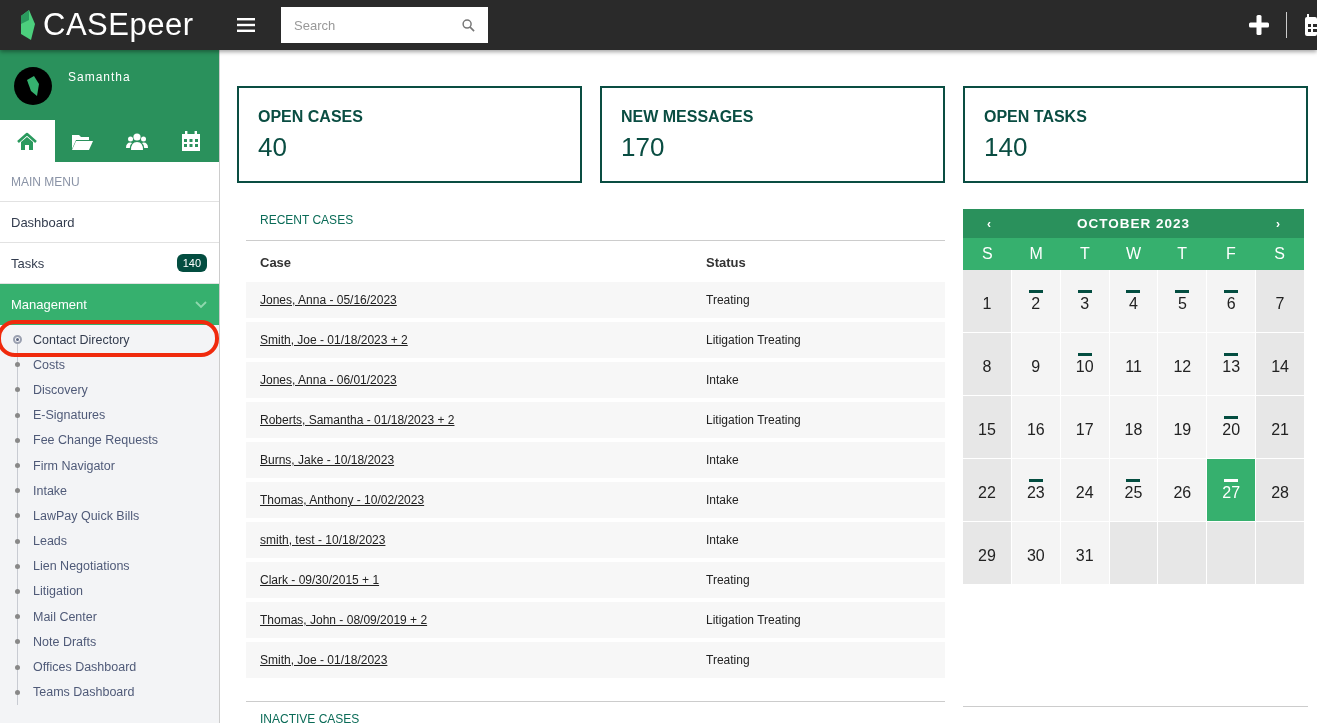 Image resolution: width=1317 pixels, height=723 pixels. Describe the element at coordinates (342, 500) in the screenshot. I see `case-link: Thomas, Anthony - 10/02/2023` at that location.